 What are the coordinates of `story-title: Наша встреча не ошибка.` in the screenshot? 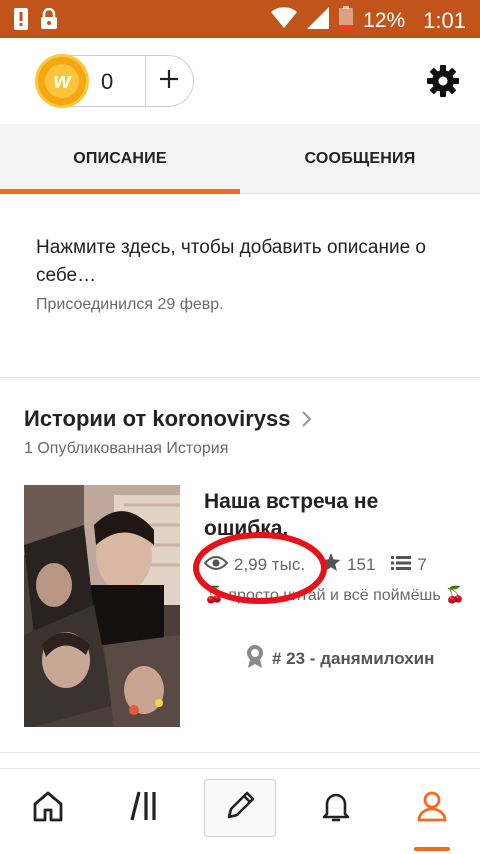 It's located at (334, 515).